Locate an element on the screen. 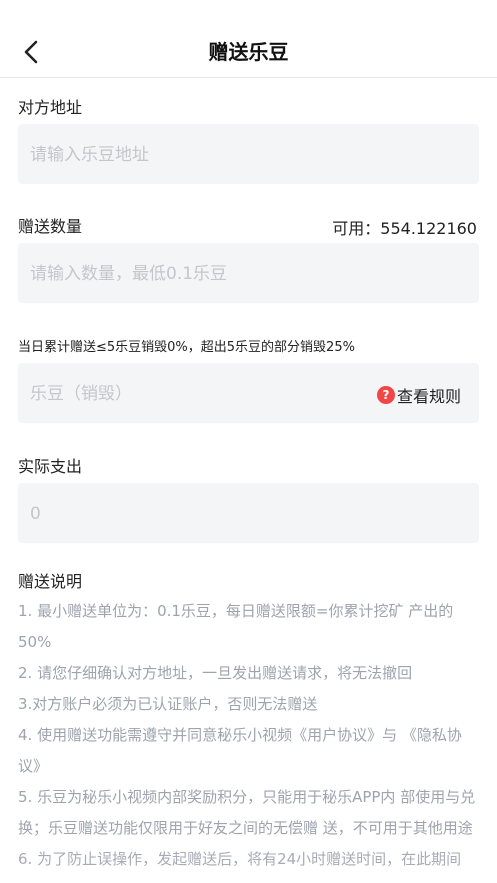 The width and height of the screenshot is (497, 883). view-rules-label: 查看规则 is located at coordinates (428, 396).